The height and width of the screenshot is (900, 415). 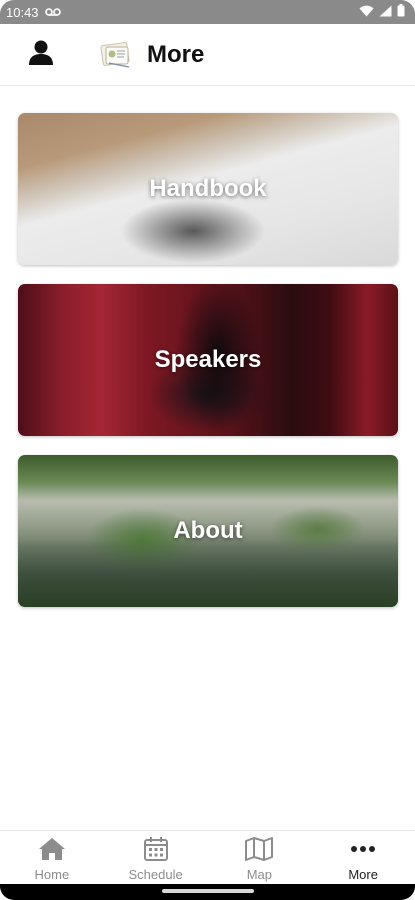 What do you see at coordinates (207, 12) in the screenshot?
I see `status-bar: 10:43` at bounding box center [207, 12].